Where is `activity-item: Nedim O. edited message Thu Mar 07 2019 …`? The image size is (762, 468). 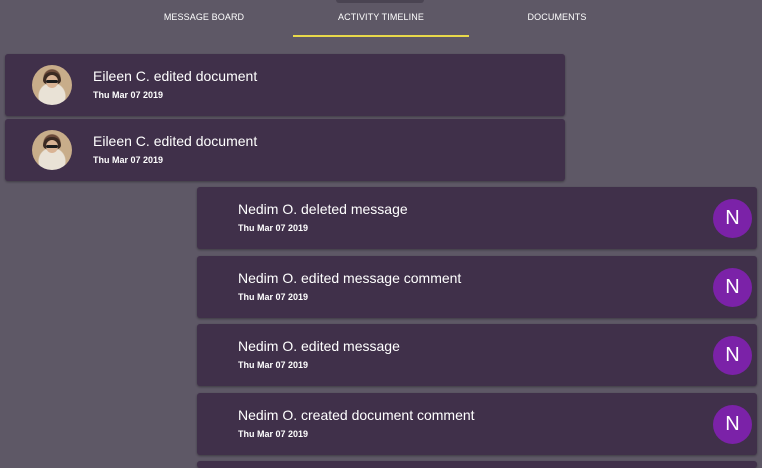 activity-item: Nedim O. edited message Thu Mar 07 2019 … is located at coordinates (477, 355).